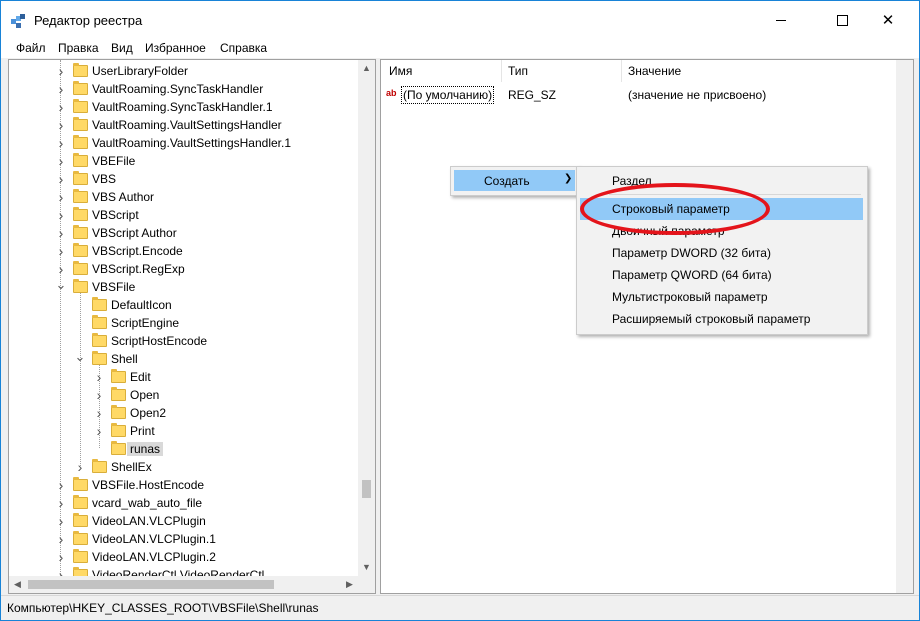  Describe the element at coordinates (183, 539) in the screenshot. I see `tree-item: › VideoLAN.VLCPlugin.1` at that location.